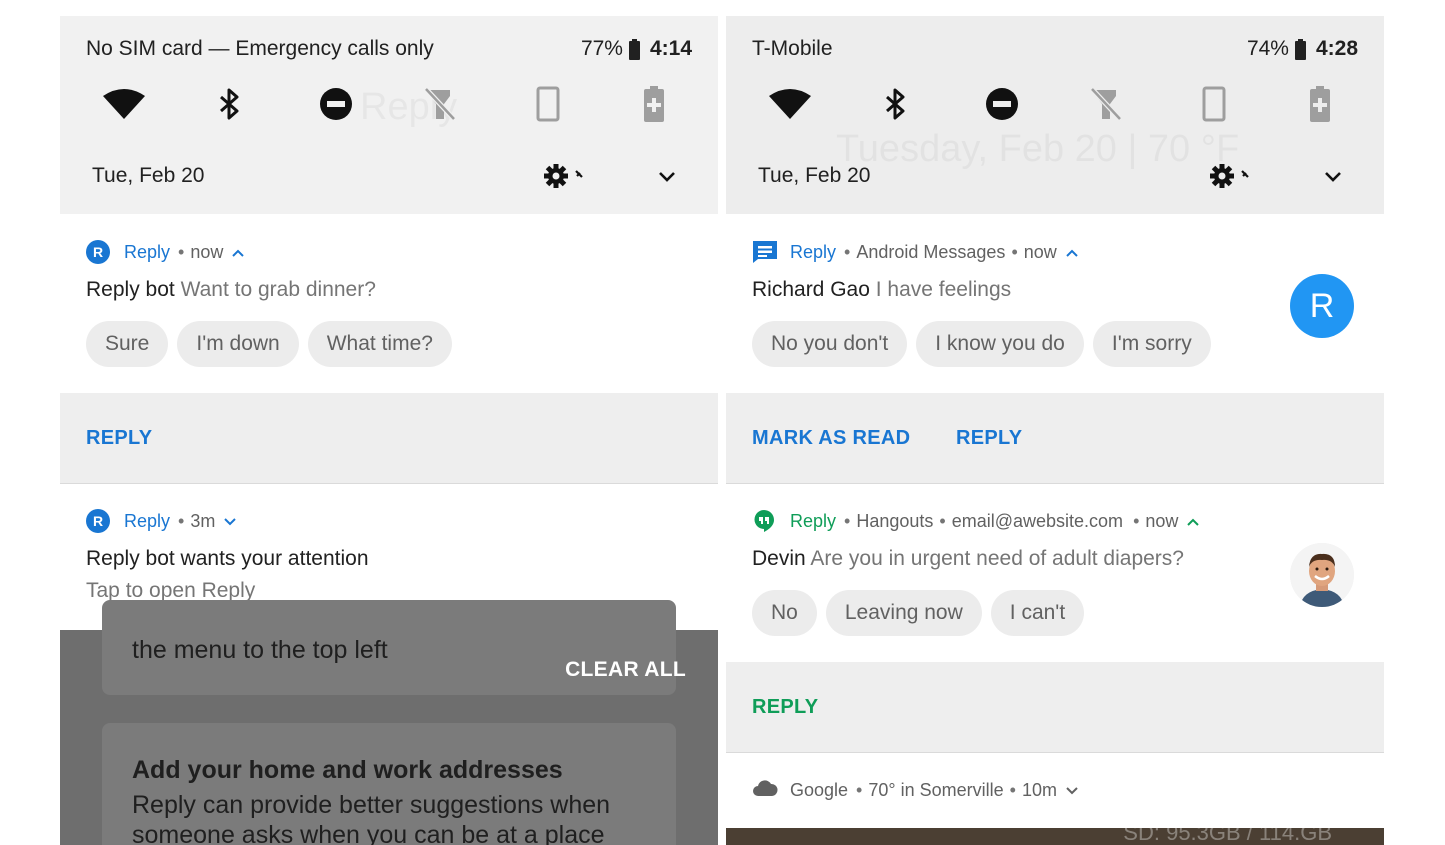  I want to click on status-indicators: 74% 4:28, so click(1302, 49).